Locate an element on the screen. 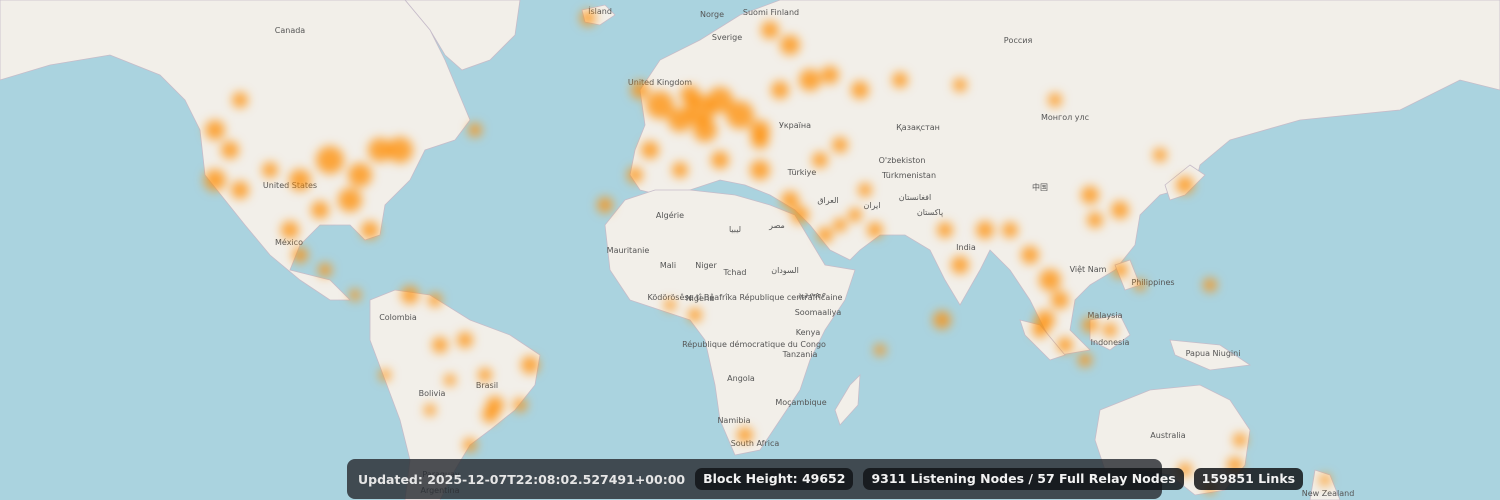 This screenshot has height=500, width=1500. country-label: Việt Nam is located at coordinates (1088, 269).